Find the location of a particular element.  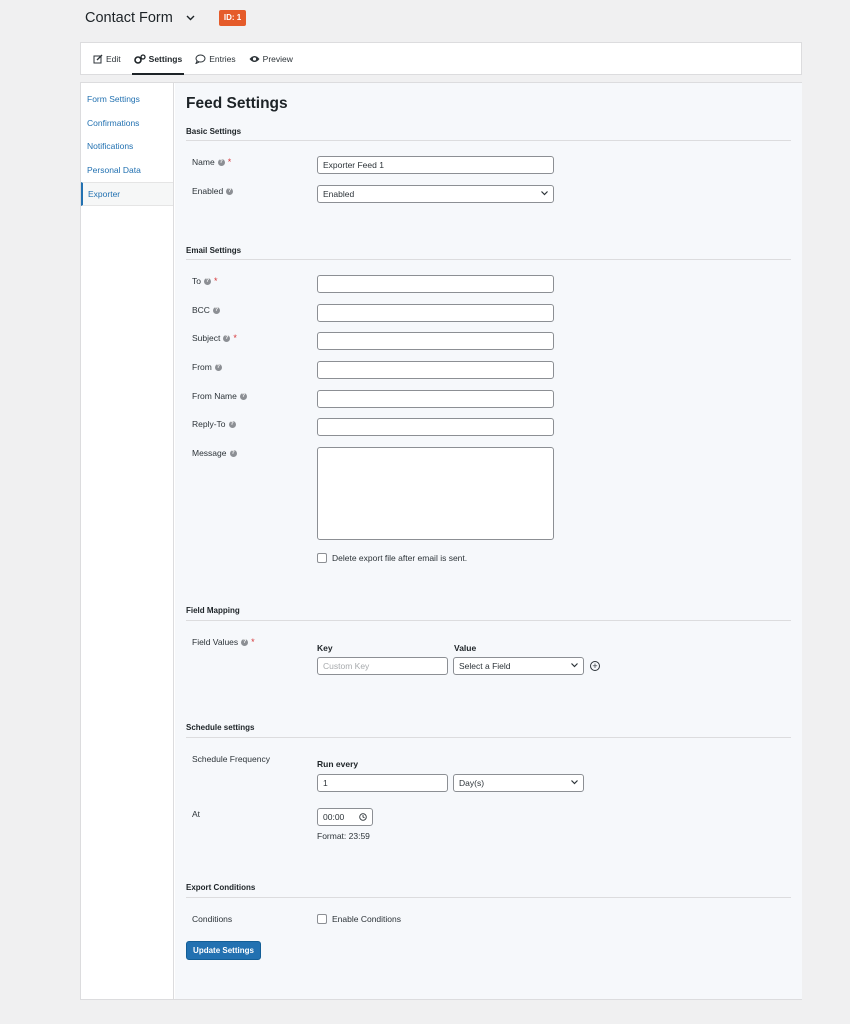

run-every-unit-value: Day(s) is located at coordinates (472, 783).